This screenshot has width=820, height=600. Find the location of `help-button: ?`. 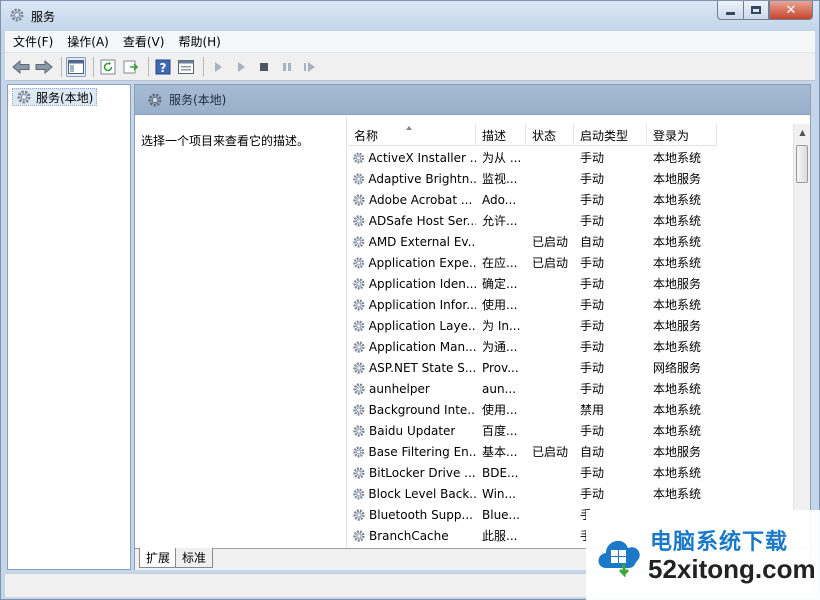

help-button: ? is located at coordinates (163, 67).